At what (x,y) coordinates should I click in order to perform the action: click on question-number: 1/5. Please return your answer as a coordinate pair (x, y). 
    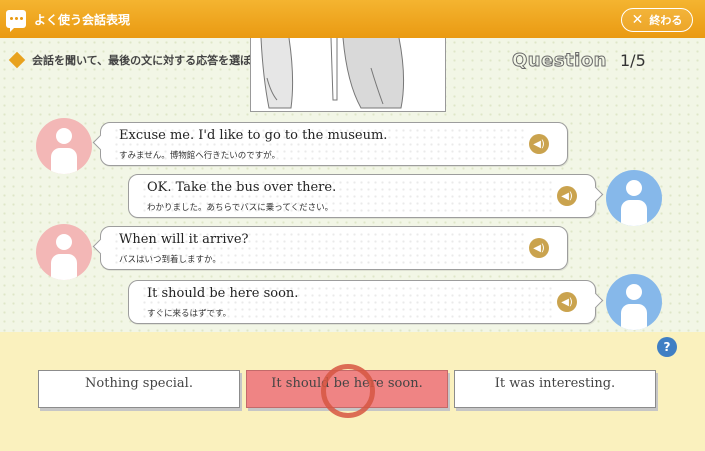
    Looking at the image, I should click on (633, 60).